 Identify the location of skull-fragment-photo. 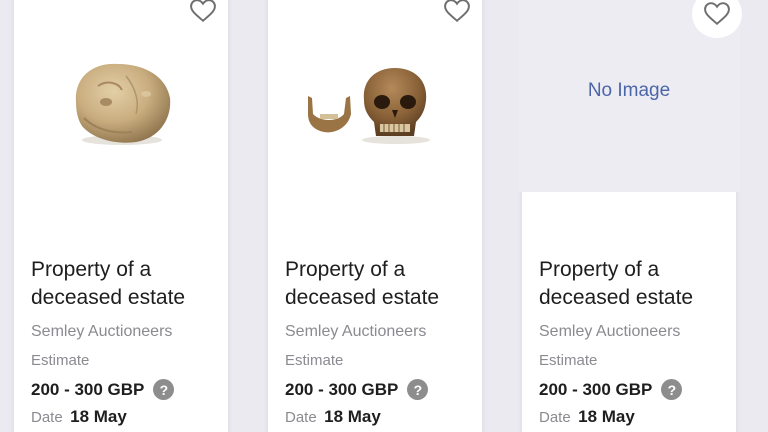
(123, 104).